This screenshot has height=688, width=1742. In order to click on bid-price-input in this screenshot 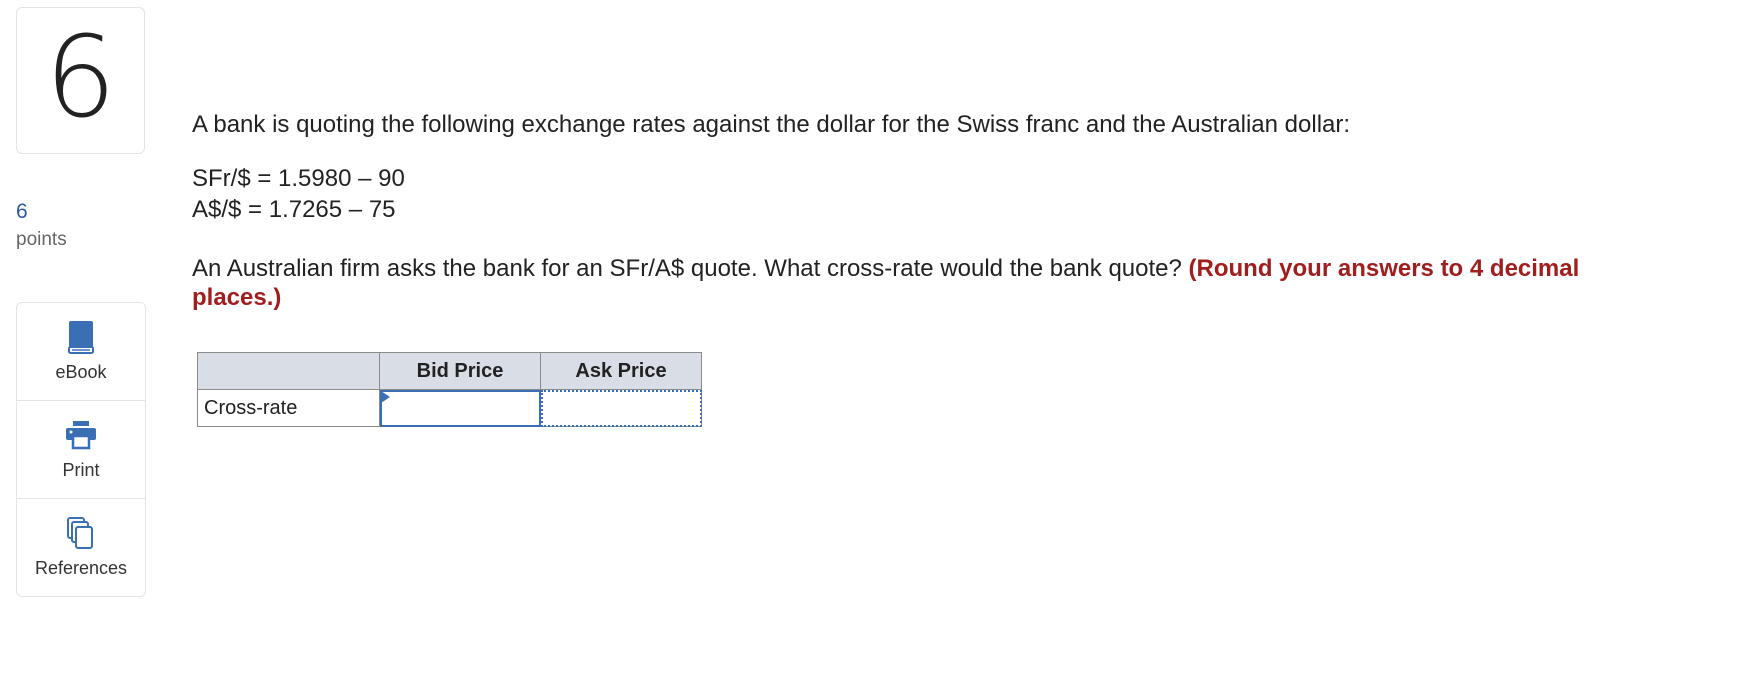, I will do `click(460, 408)`.